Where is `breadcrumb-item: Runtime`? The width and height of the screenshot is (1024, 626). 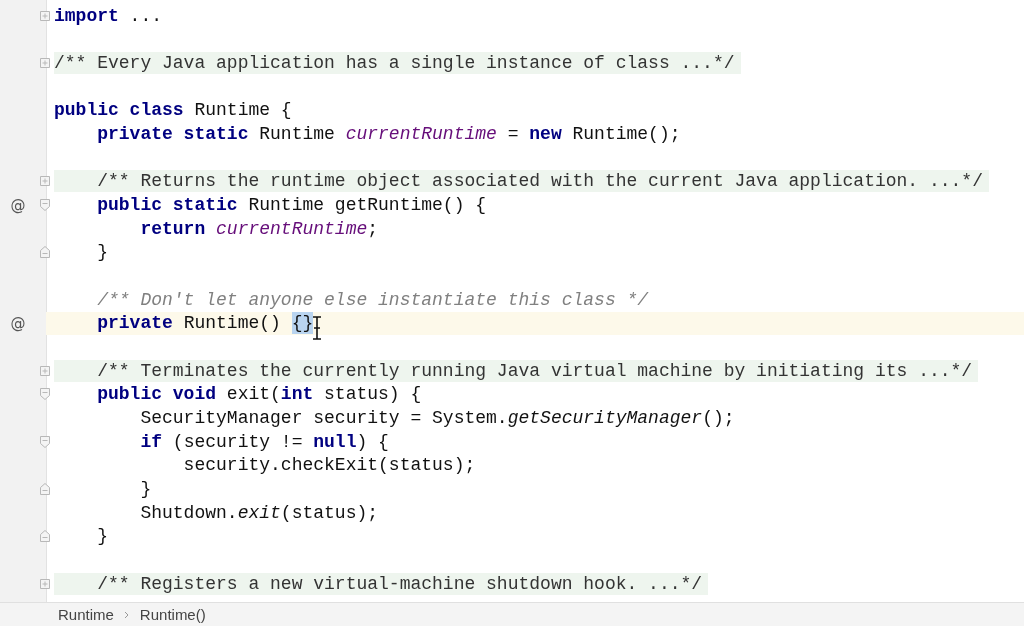
breadcrumb-item: Runtime is located at coordinates (86, 614).